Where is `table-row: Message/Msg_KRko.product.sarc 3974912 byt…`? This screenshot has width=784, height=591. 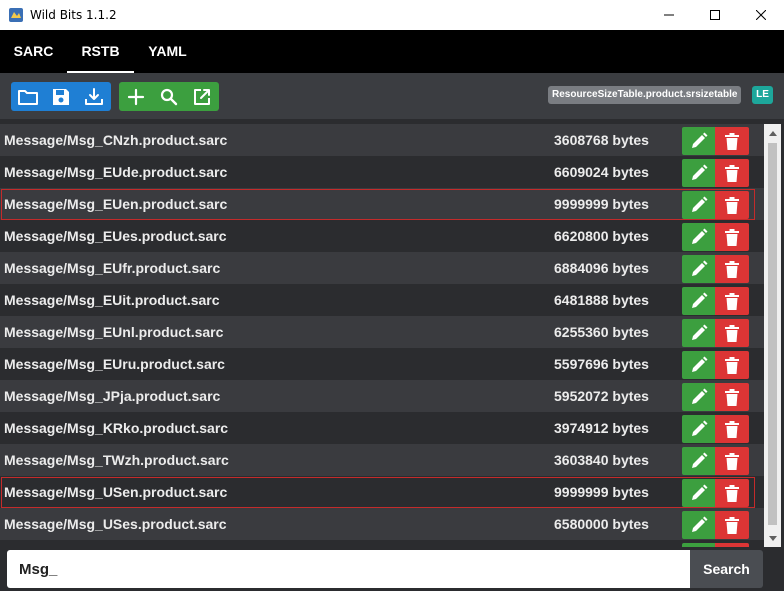 table-row: Message/Msg_KRko.product.sarc 3974912 byt… is located at coordinates (382, 428).